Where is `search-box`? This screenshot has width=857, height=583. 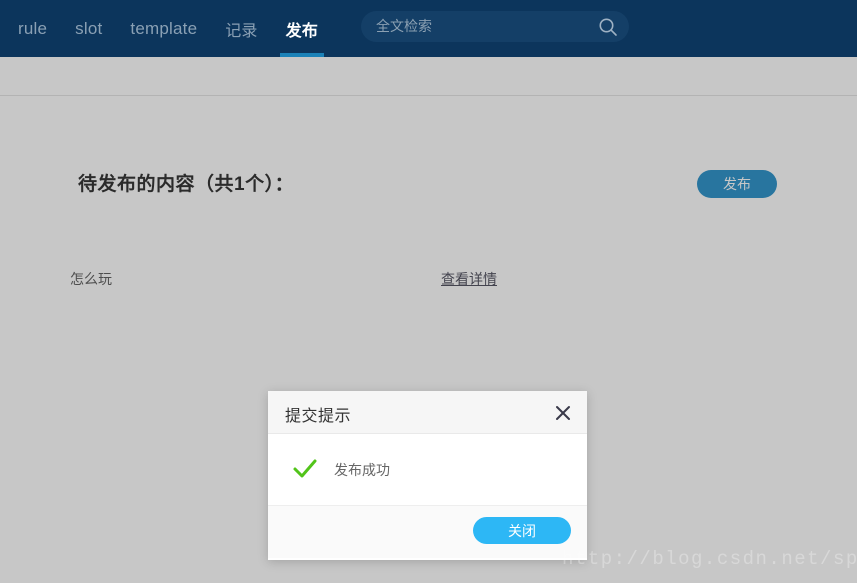 search-box is located at coordinates (495, 26).